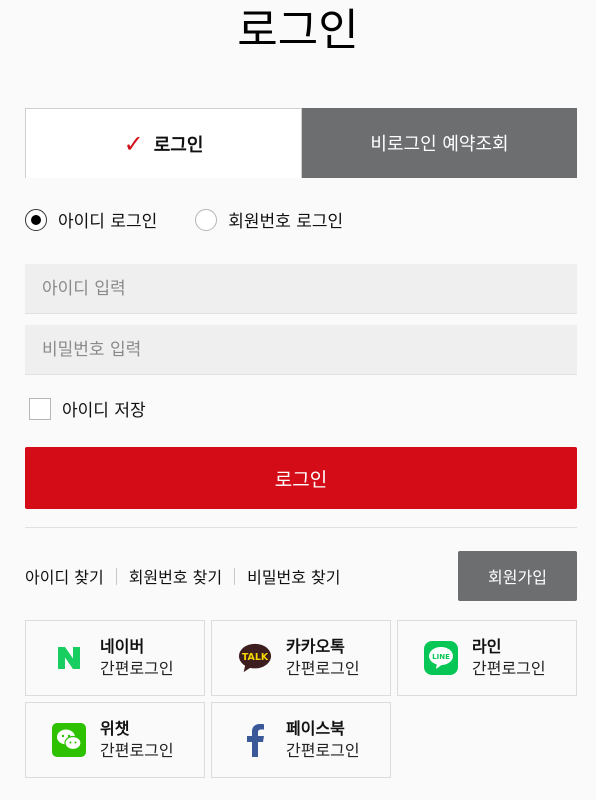 The image size is (596, 800). What do you see at coordinates (122, 646) in the screenshot?
I see `naver-label: 네이버` at bounding box center [122, 646].